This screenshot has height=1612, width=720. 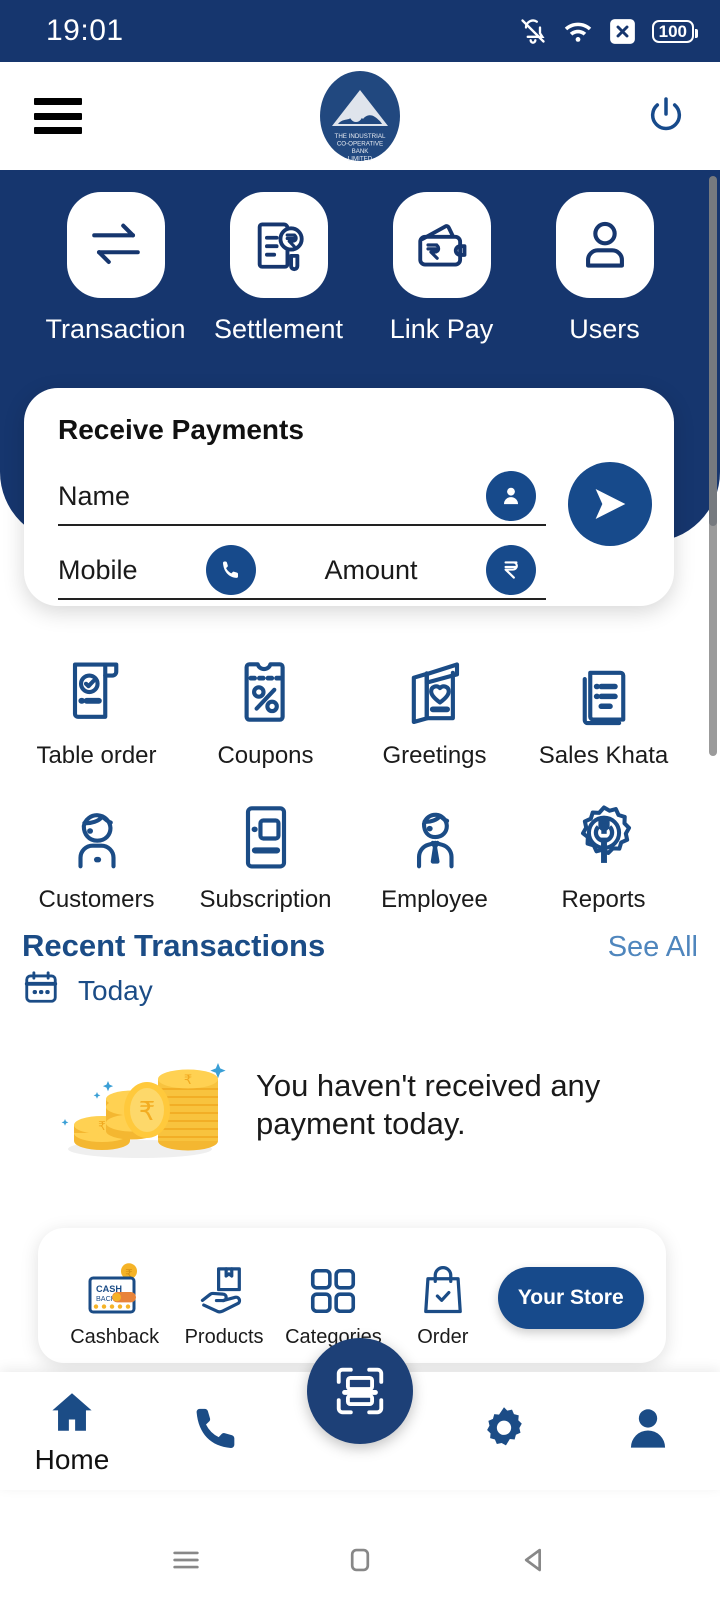 I want to click on store-item-label: Products, so click(x=224, y=1337).